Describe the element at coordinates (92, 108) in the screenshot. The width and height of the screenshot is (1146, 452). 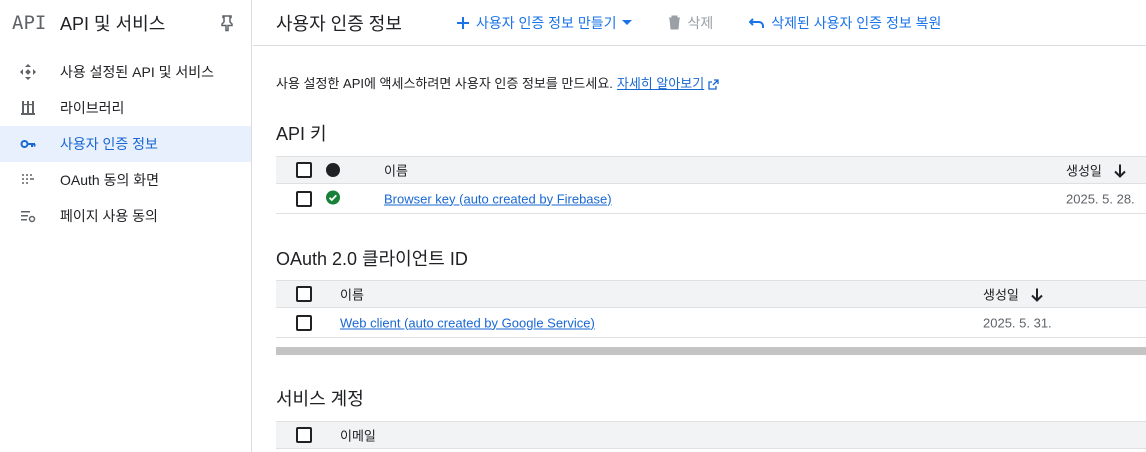
I see `sidebar-item-label: 라이브러리` at that location.